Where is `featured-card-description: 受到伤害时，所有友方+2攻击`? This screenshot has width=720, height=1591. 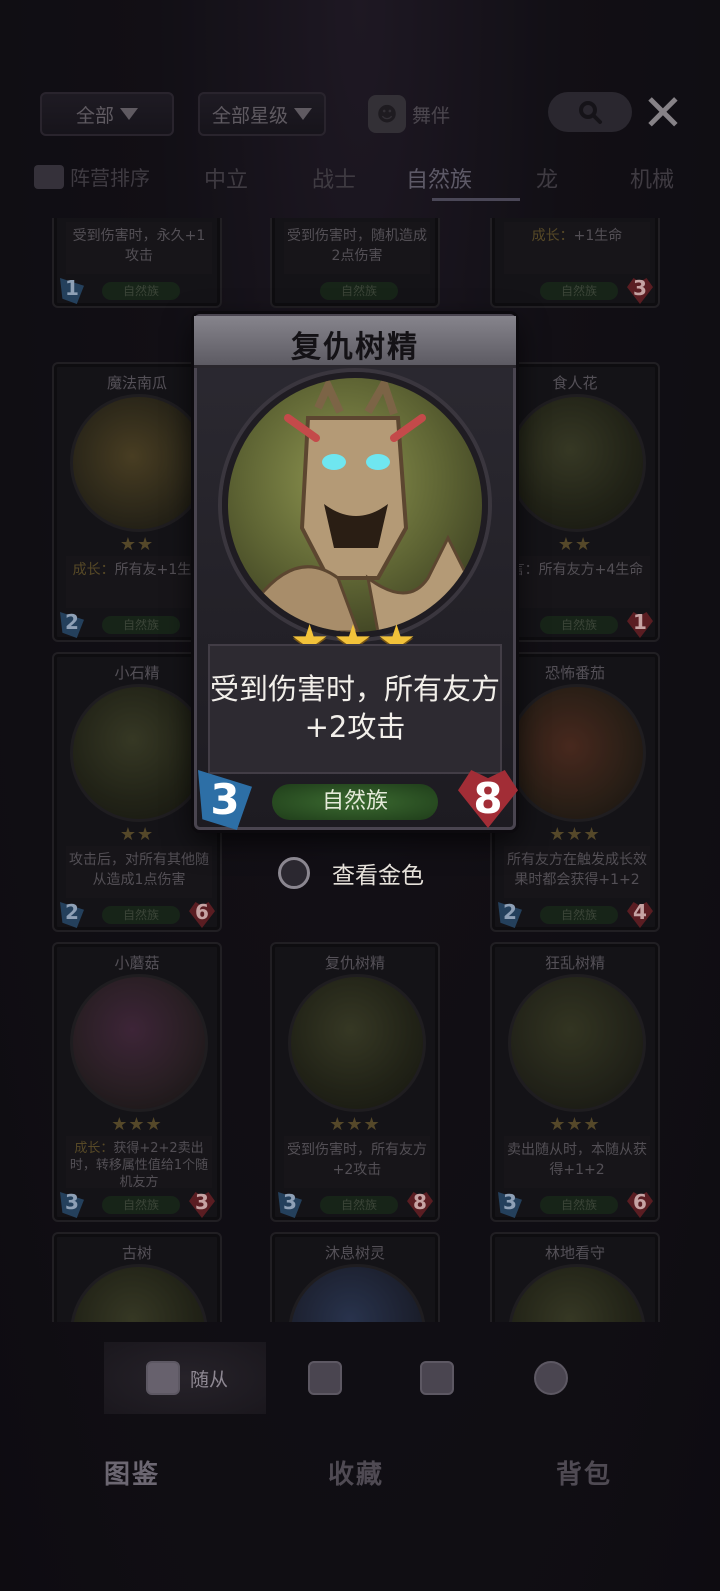 featured-card-description: 受到伤害时，所有友方+2攻击 is located at coordinates (354, 708).